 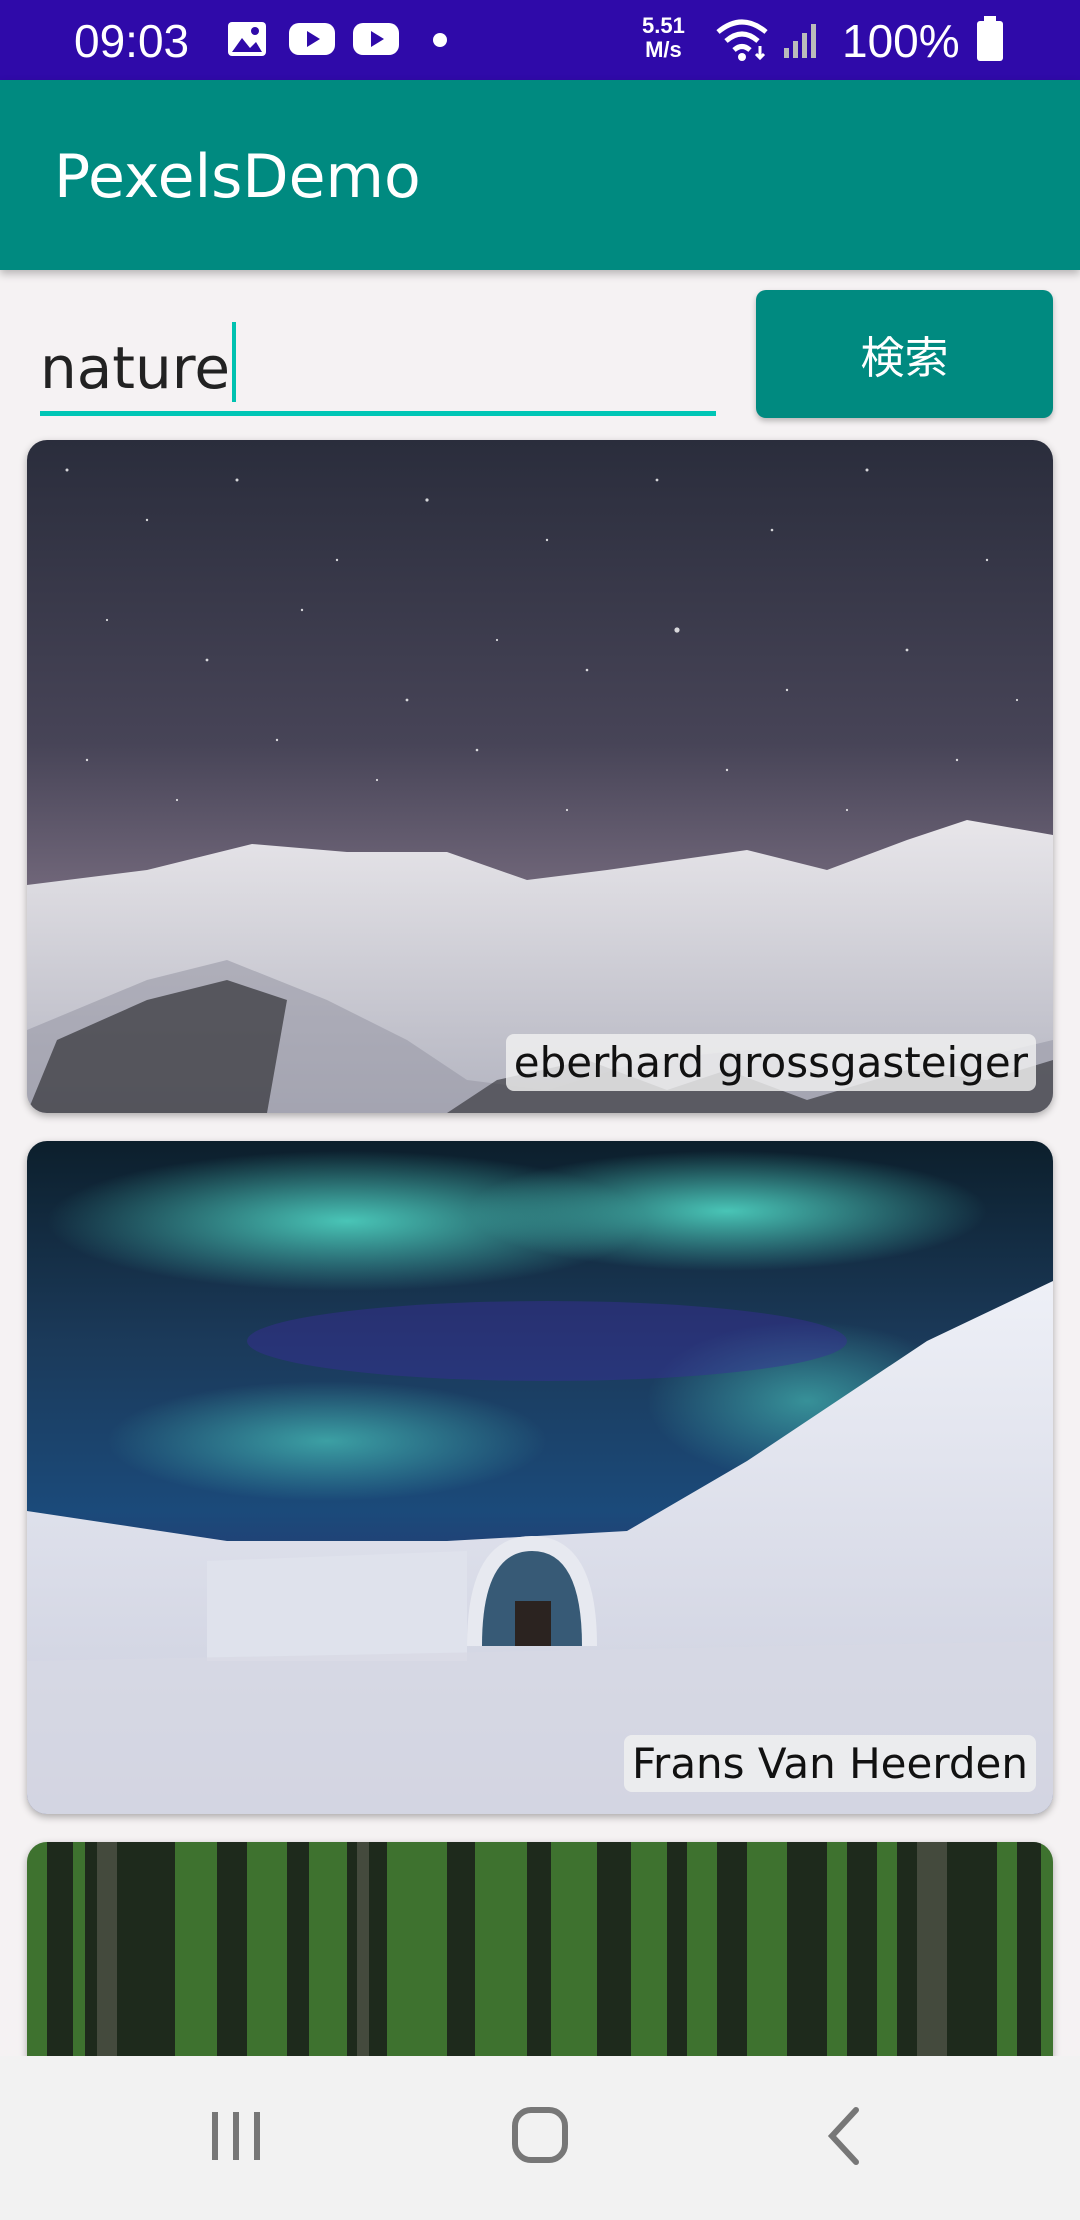 What do you see at coordinates (132, 41) in the screenshot?
I see `status-time: 09:03` at bounding box center [132, 41].